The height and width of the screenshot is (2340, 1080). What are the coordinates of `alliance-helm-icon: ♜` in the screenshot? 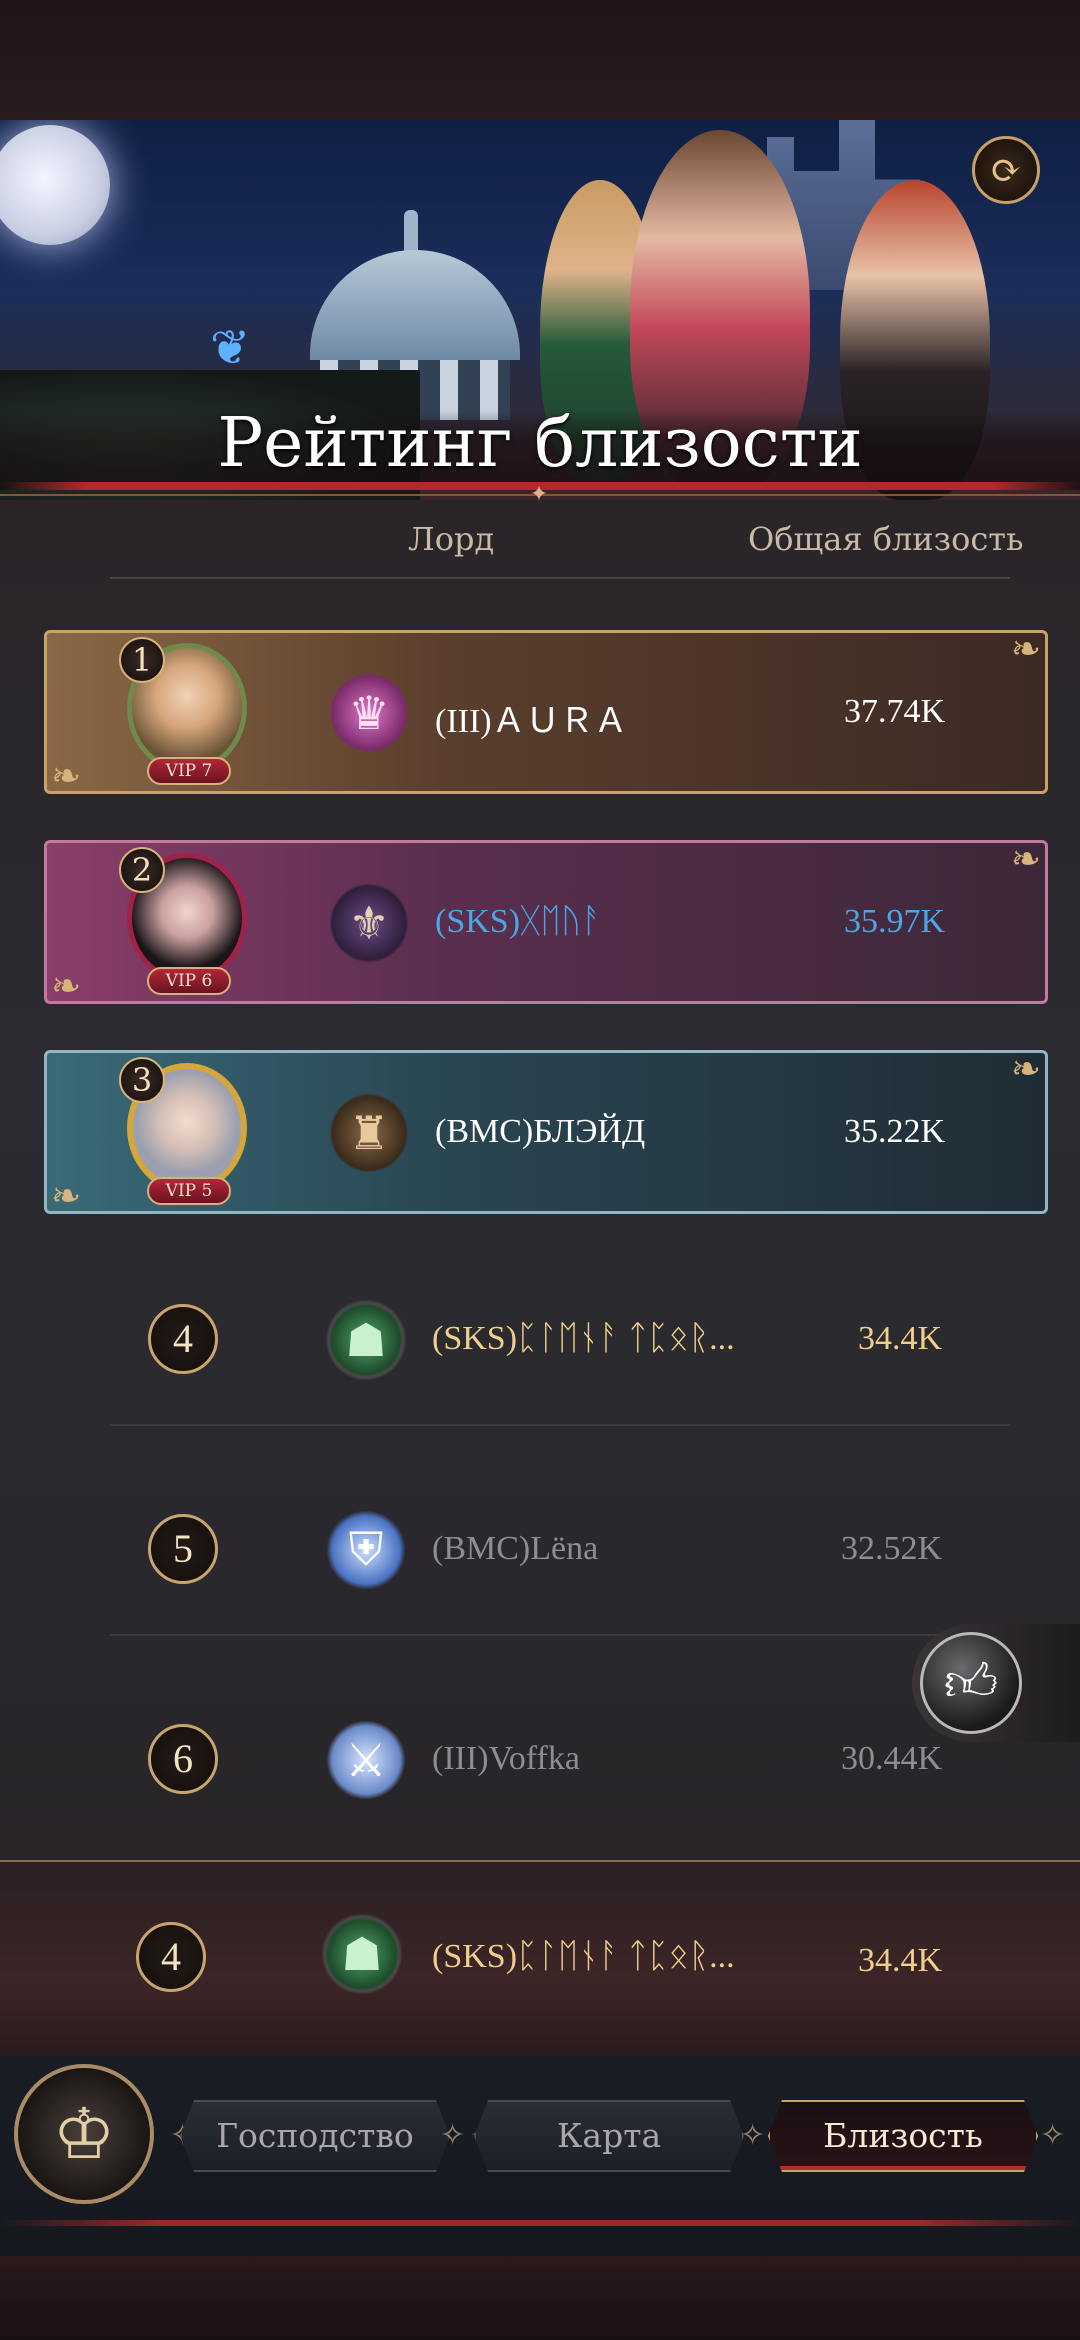 It's located at (369, 1133).